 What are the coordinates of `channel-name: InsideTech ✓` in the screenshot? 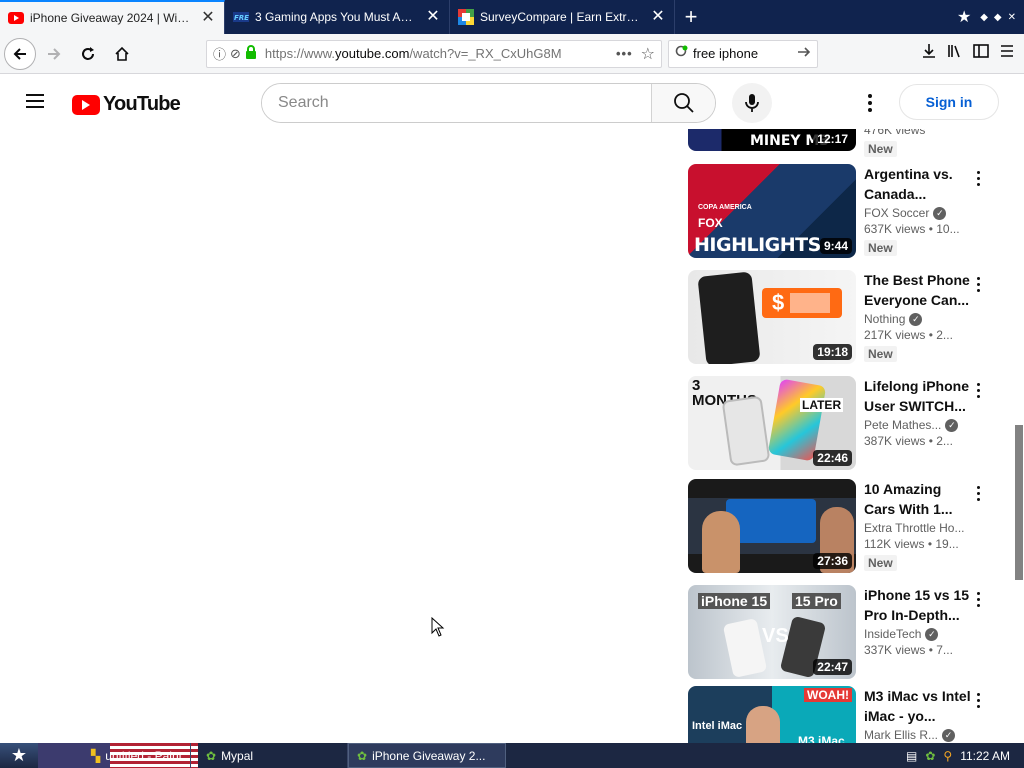 It's located at (918, 634).